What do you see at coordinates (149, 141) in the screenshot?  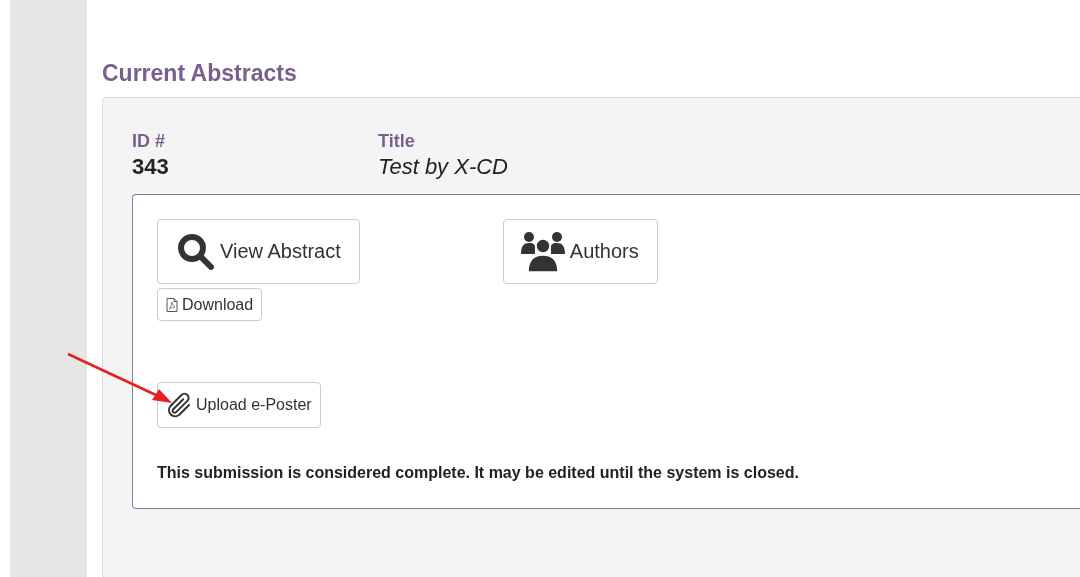 I see `id-label: ID #` at bounding box center [149, 141].